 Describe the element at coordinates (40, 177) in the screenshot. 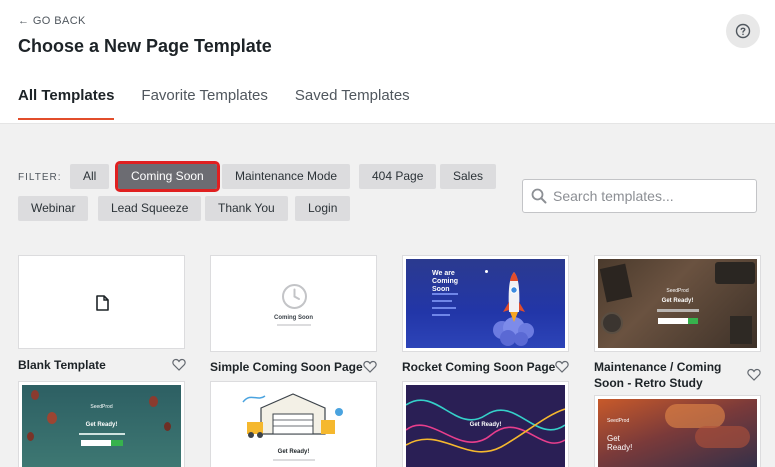

I see `filter-label: FILTER:` at that location.